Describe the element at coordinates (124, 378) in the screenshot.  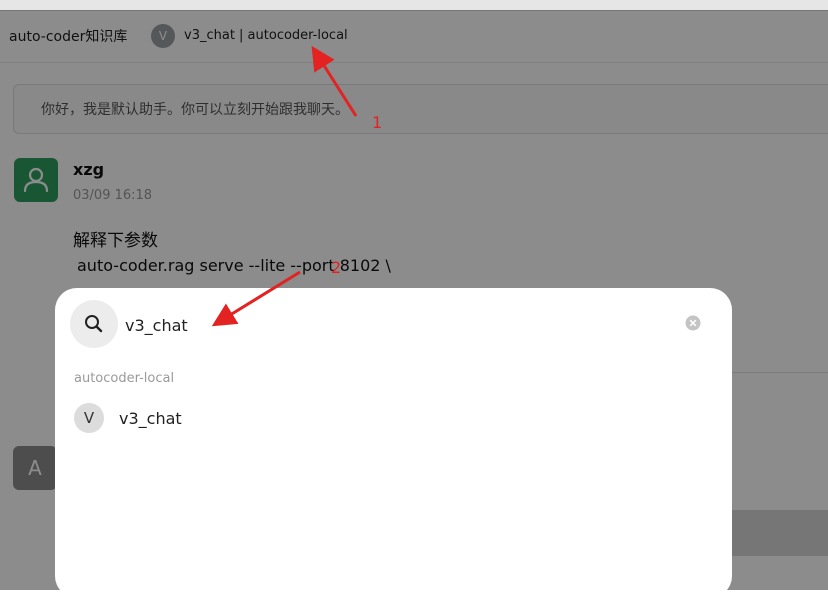
I see `result-group-label: autocoder-local` at that location.